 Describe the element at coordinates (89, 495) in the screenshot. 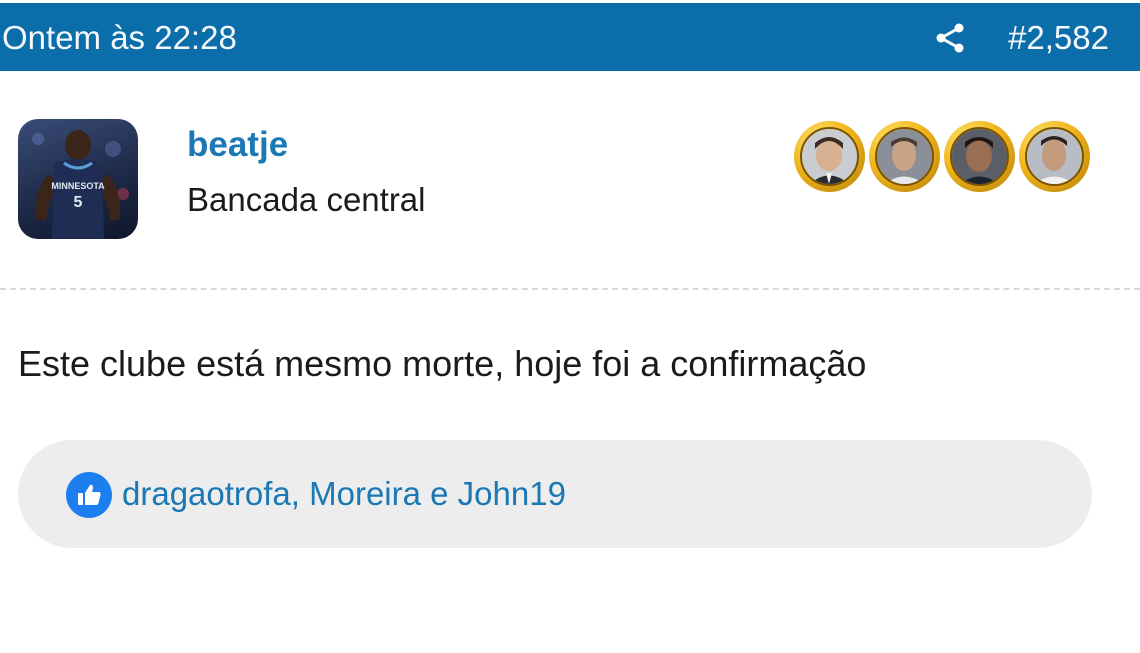

I see `thumbs-up-icon` at that location.